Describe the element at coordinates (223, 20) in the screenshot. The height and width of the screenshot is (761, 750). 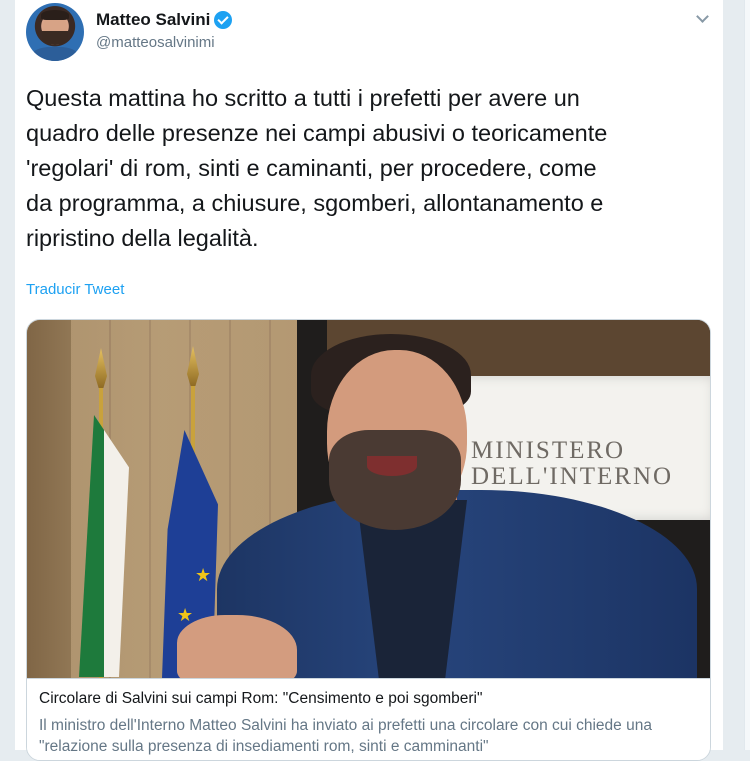
I see `verified-badge-icon` at that location.